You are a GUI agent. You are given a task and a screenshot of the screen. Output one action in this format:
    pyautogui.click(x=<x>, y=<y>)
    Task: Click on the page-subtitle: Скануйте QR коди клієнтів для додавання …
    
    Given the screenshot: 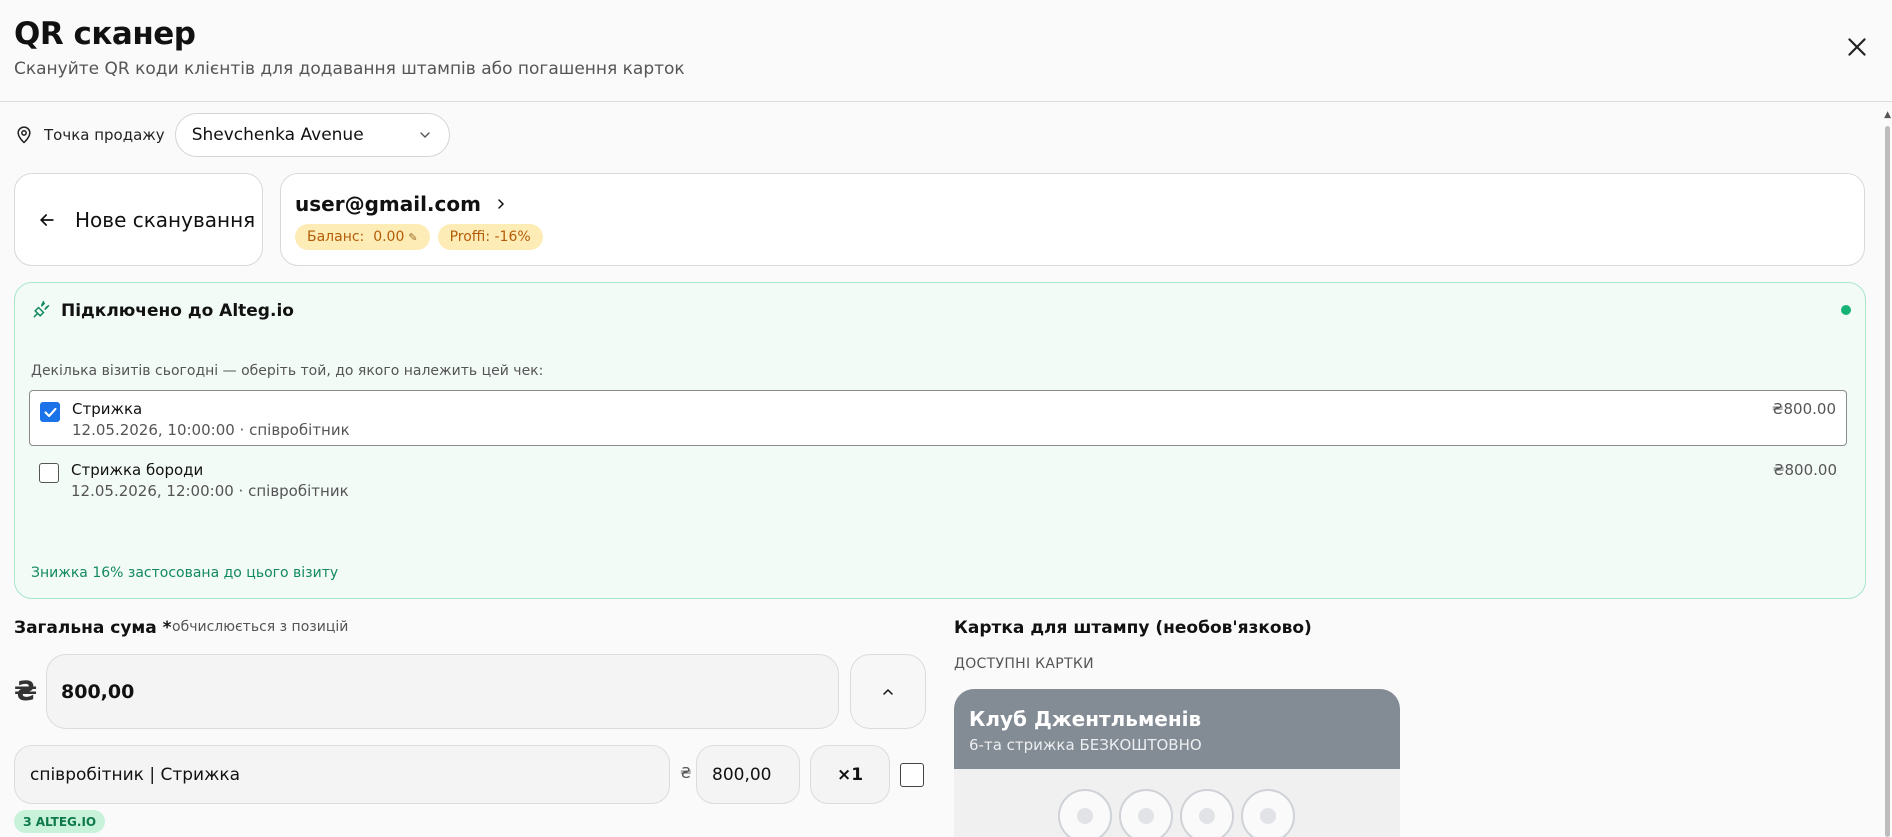 What is the action you would take?
    pyautogui.click(x=349, y=69)
    